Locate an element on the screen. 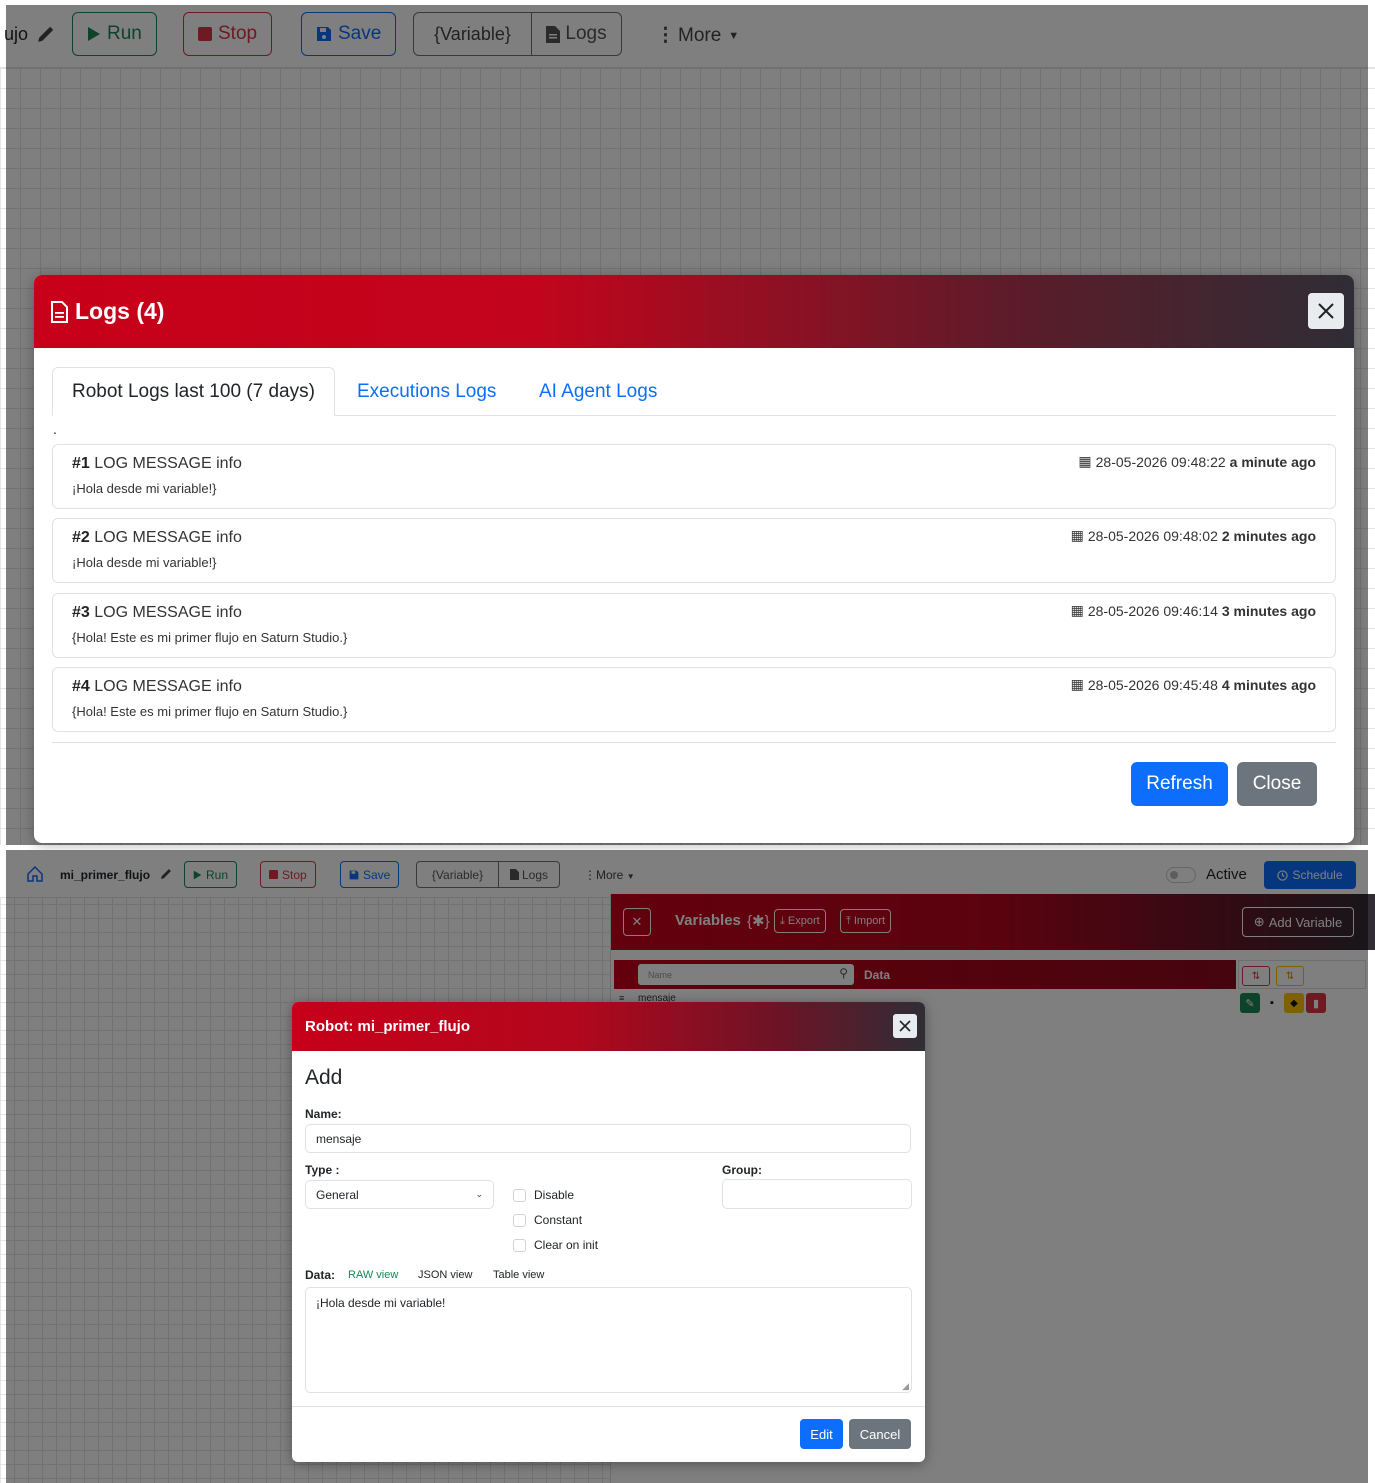 Image resolution: width=1375 pixels, height=1483 pixels. tab-executions-logs: Executions Logs is located at coordinates (426, 391).